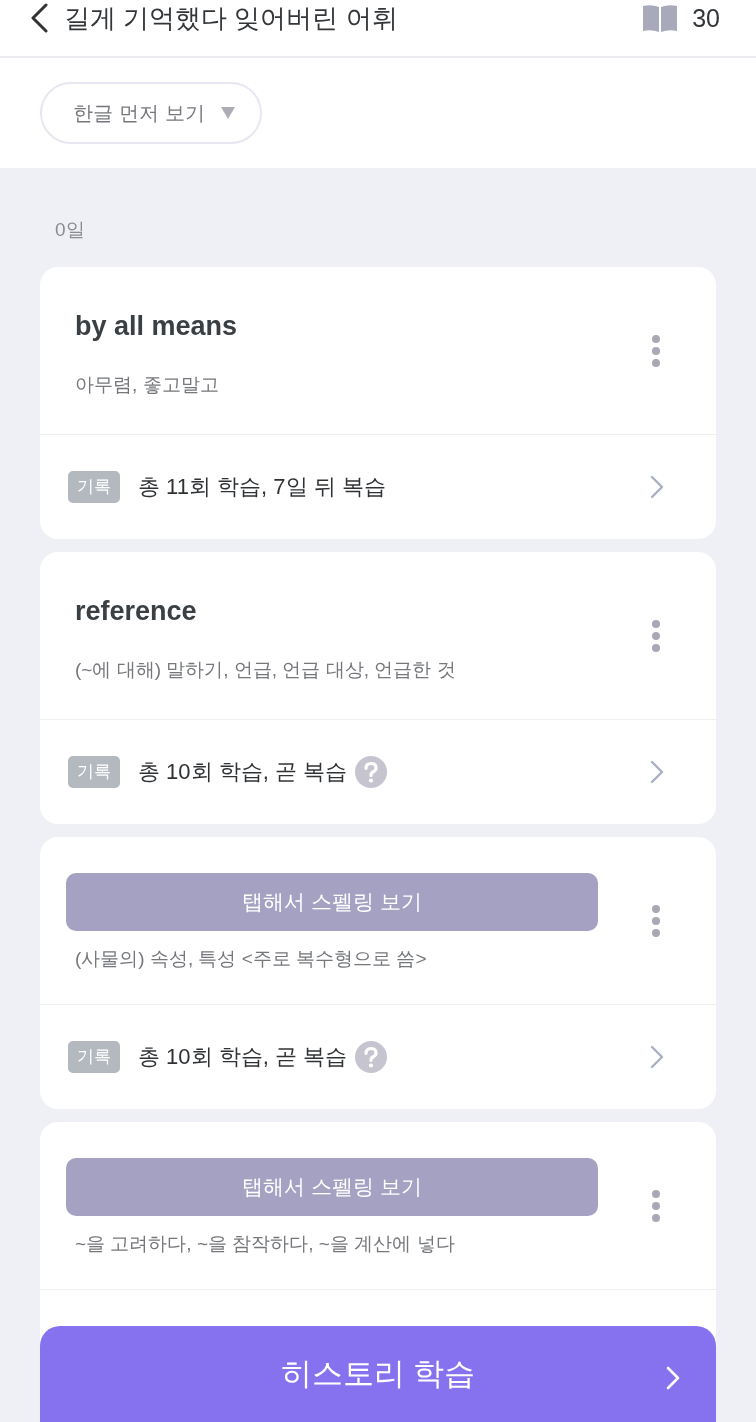 The height and width of the screenshot is (1422, 756). I want to click on meaning-text: (~에 대해) 말하기, 언급, 언급 대상, 언급한 것, so click(265, 669).